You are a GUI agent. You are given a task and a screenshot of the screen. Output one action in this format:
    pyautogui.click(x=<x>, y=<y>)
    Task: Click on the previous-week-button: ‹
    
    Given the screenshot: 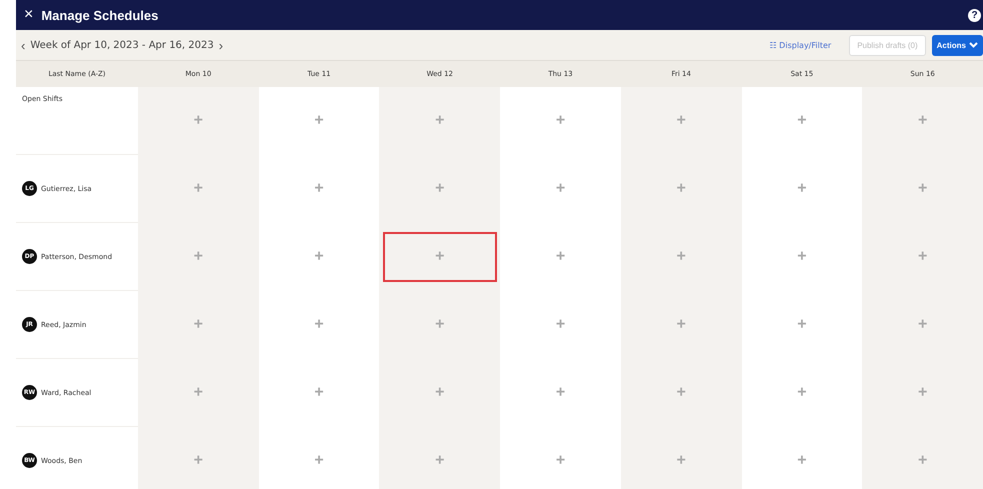 What is the action you would take?
    pyautogui.click(x=23, y=45)
    